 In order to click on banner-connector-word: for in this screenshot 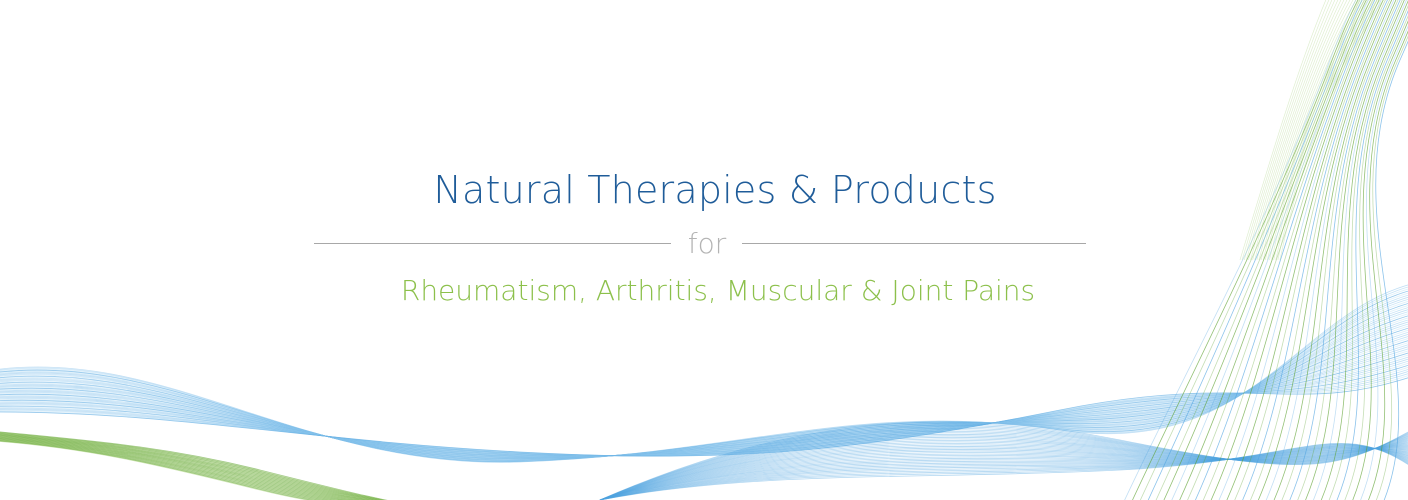, I will do `click(707, 243)`.